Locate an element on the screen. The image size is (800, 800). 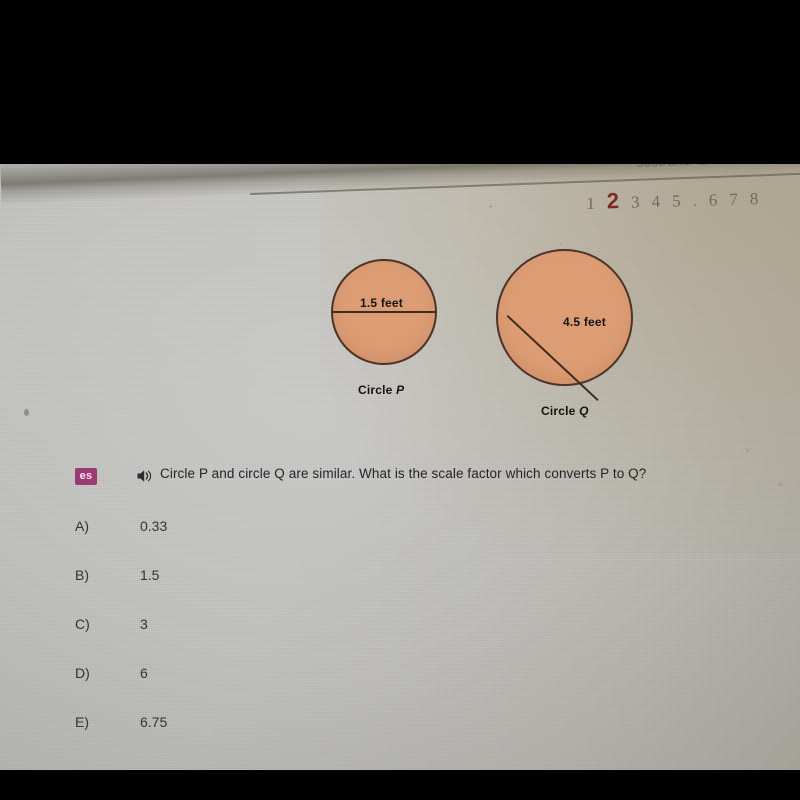
option-row-e: E) 6.75 is located at coordinates (400, 738).